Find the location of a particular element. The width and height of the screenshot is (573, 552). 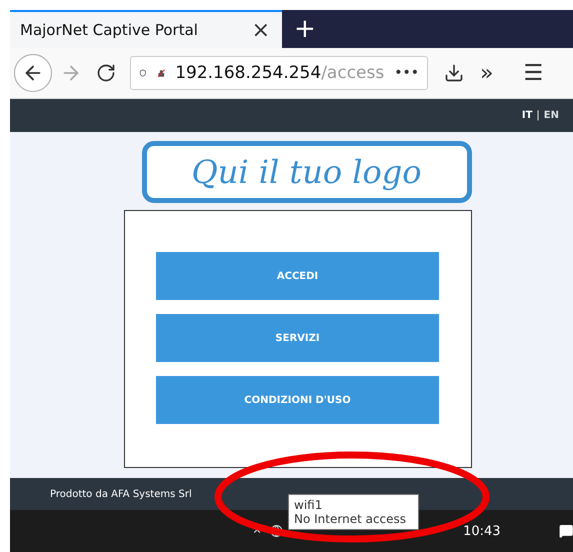

browser-tab: MajorNet Captive Portal × is located at coordinates (146, 29).